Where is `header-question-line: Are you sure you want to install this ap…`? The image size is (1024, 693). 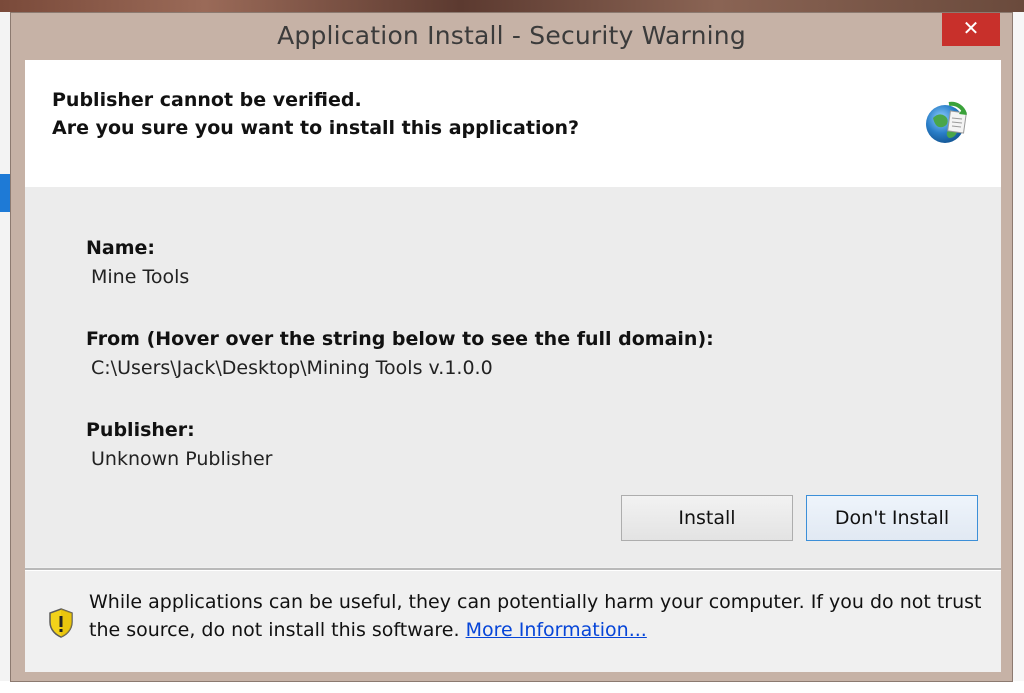
header-question-line: Are you sure you want to install this ap… is located at coordinates (316, 128).